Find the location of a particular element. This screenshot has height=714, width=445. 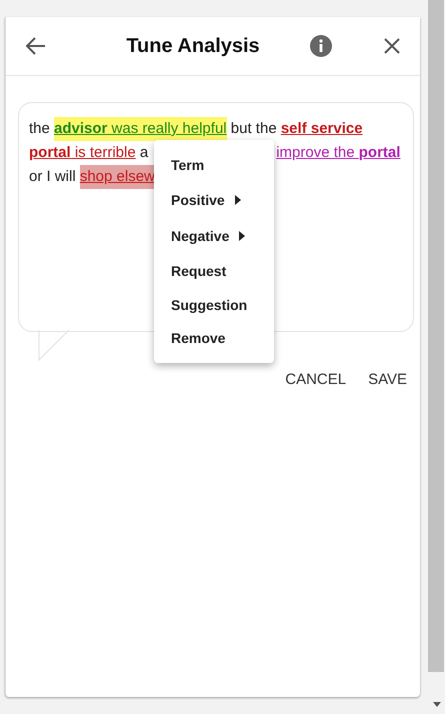

window-title: Tune Analysis is located at coordinates (193, 46).